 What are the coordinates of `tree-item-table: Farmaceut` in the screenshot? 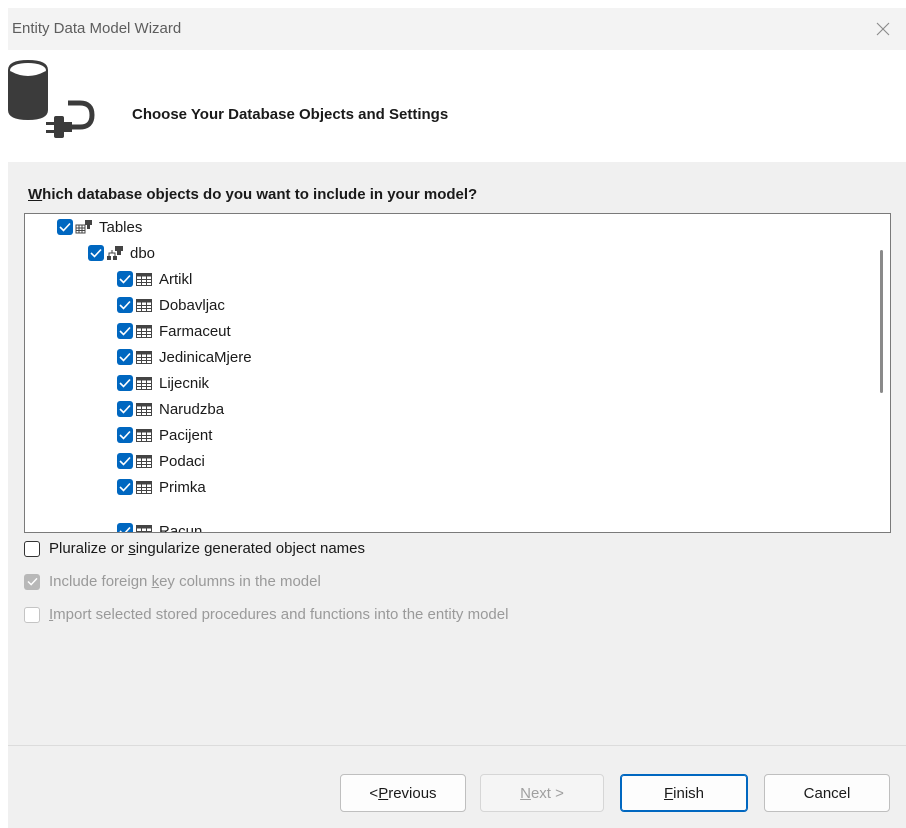 It's located at (174, 331).